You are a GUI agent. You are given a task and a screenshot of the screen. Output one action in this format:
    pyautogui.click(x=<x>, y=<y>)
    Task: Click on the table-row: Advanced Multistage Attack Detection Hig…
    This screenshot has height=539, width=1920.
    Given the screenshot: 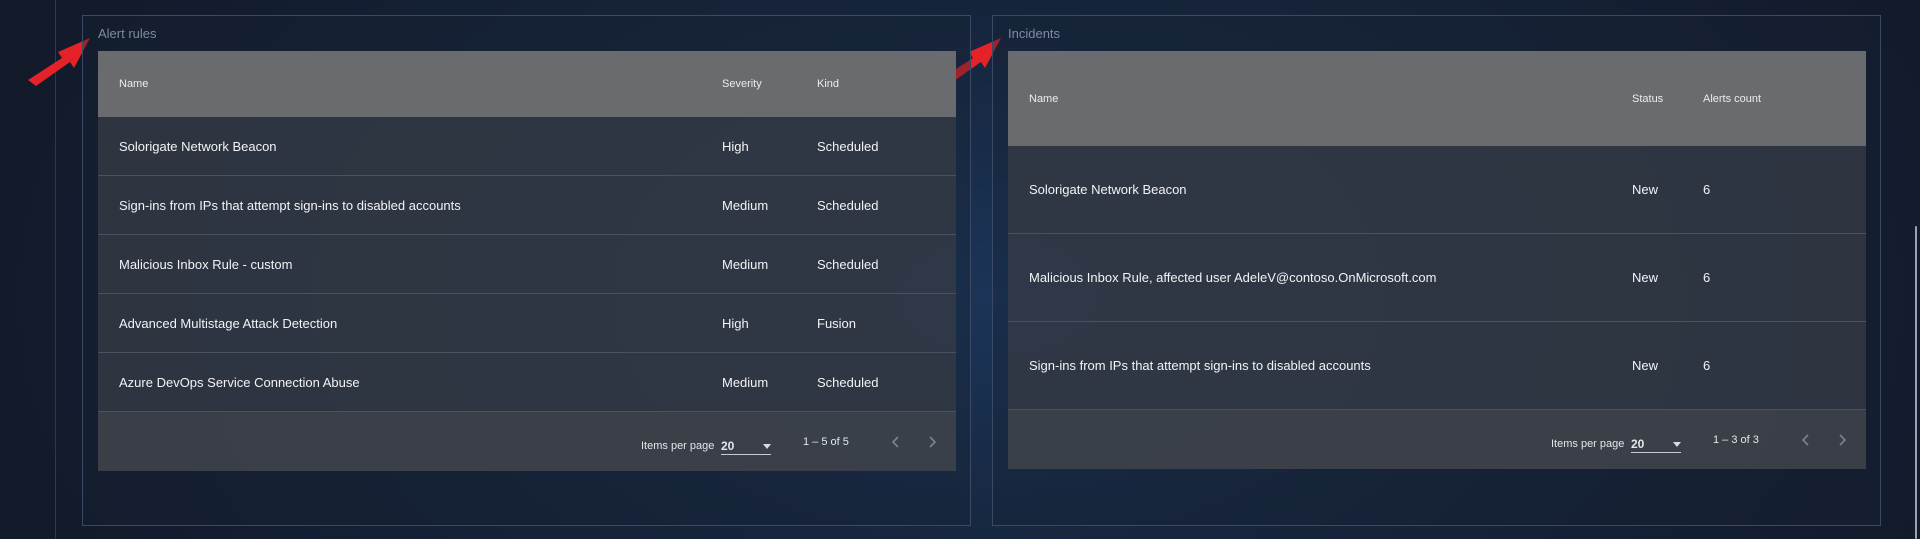 What is the action you would take?
    pyautogui.click(x=527, y=323)
    